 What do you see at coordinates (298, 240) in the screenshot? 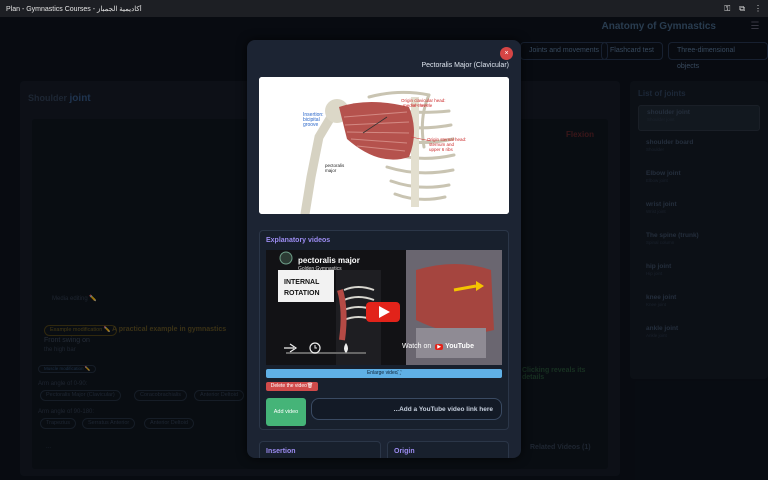
I see `videos-title: Explanatory videos` at bounding box center [298, 240].